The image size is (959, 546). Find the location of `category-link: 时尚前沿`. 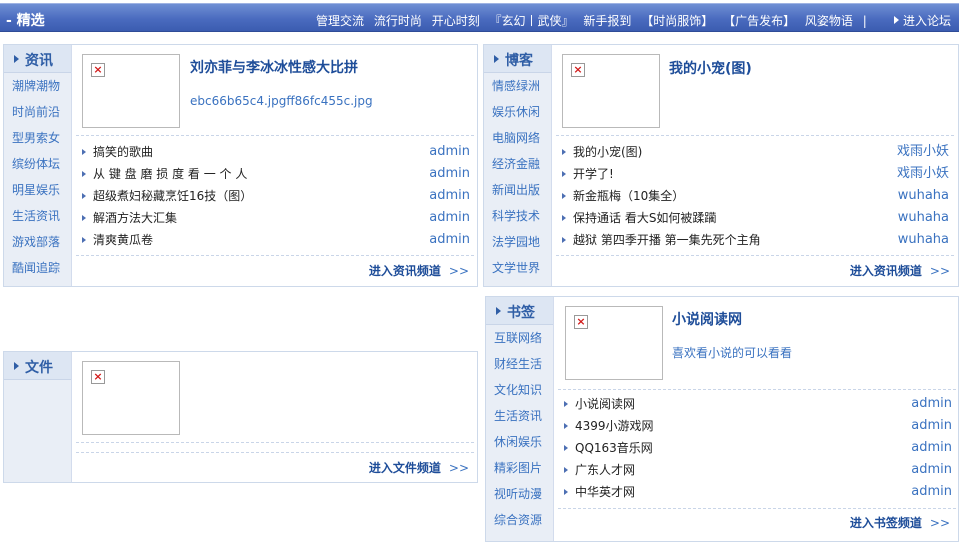

category-link: 时尚前沿 is located at coordinates (37, 112).